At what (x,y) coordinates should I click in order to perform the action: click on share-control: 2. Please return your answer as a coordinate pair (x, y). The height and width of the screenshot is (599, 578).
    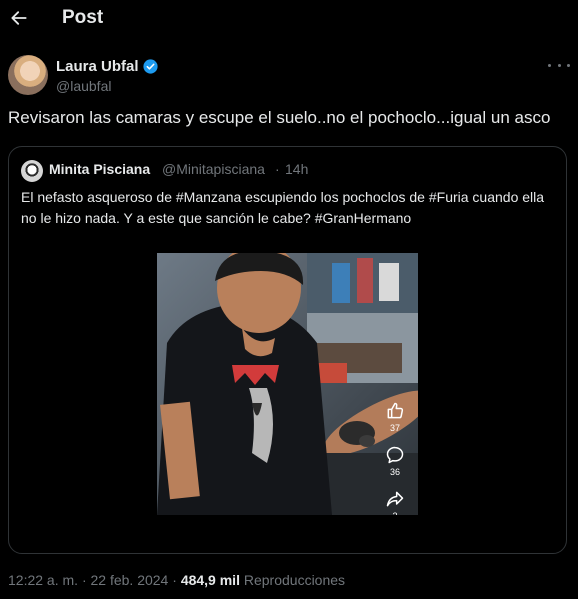
    Looking at the image, I should click on (395, 502).